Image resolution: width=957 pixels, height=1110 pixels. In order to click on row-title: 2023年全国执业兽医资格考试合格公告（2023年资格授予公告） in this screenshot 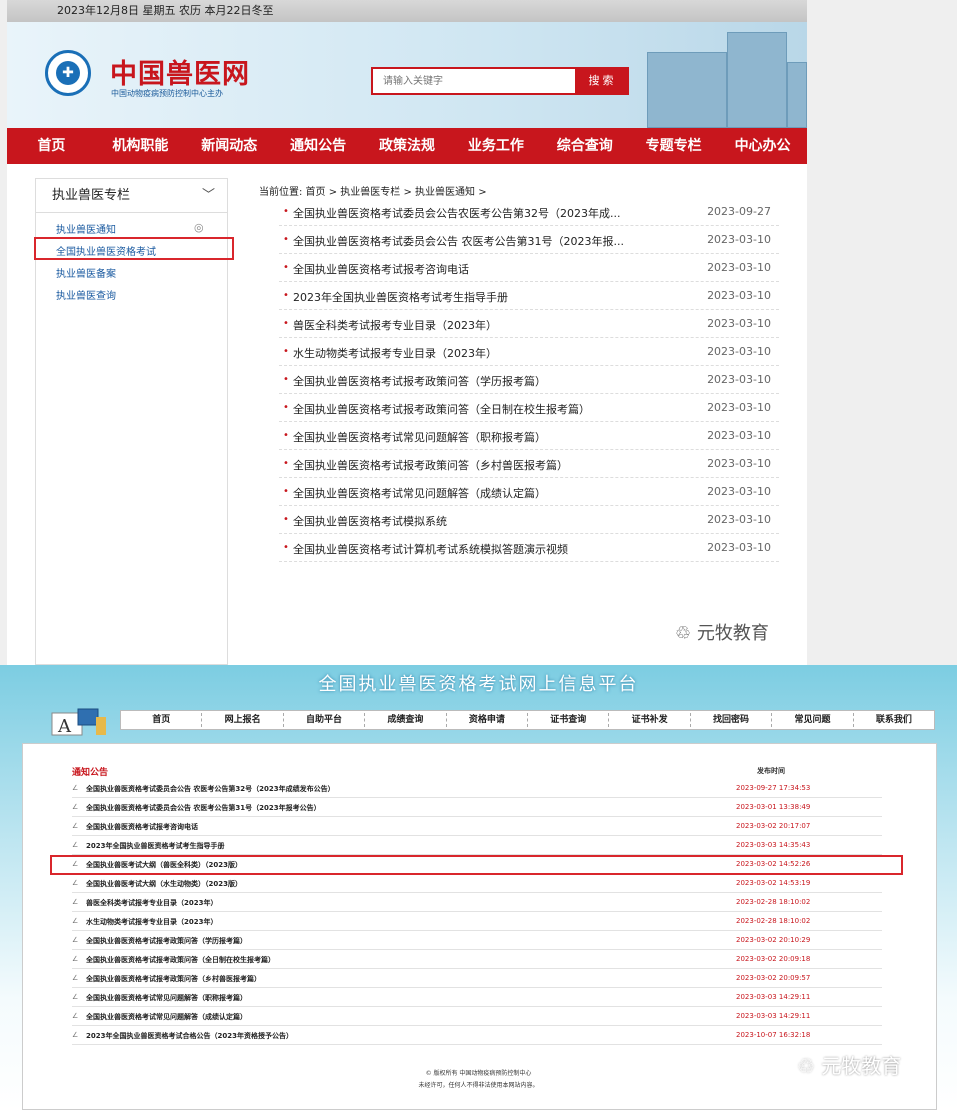, I will do `click(189, 1036)`.